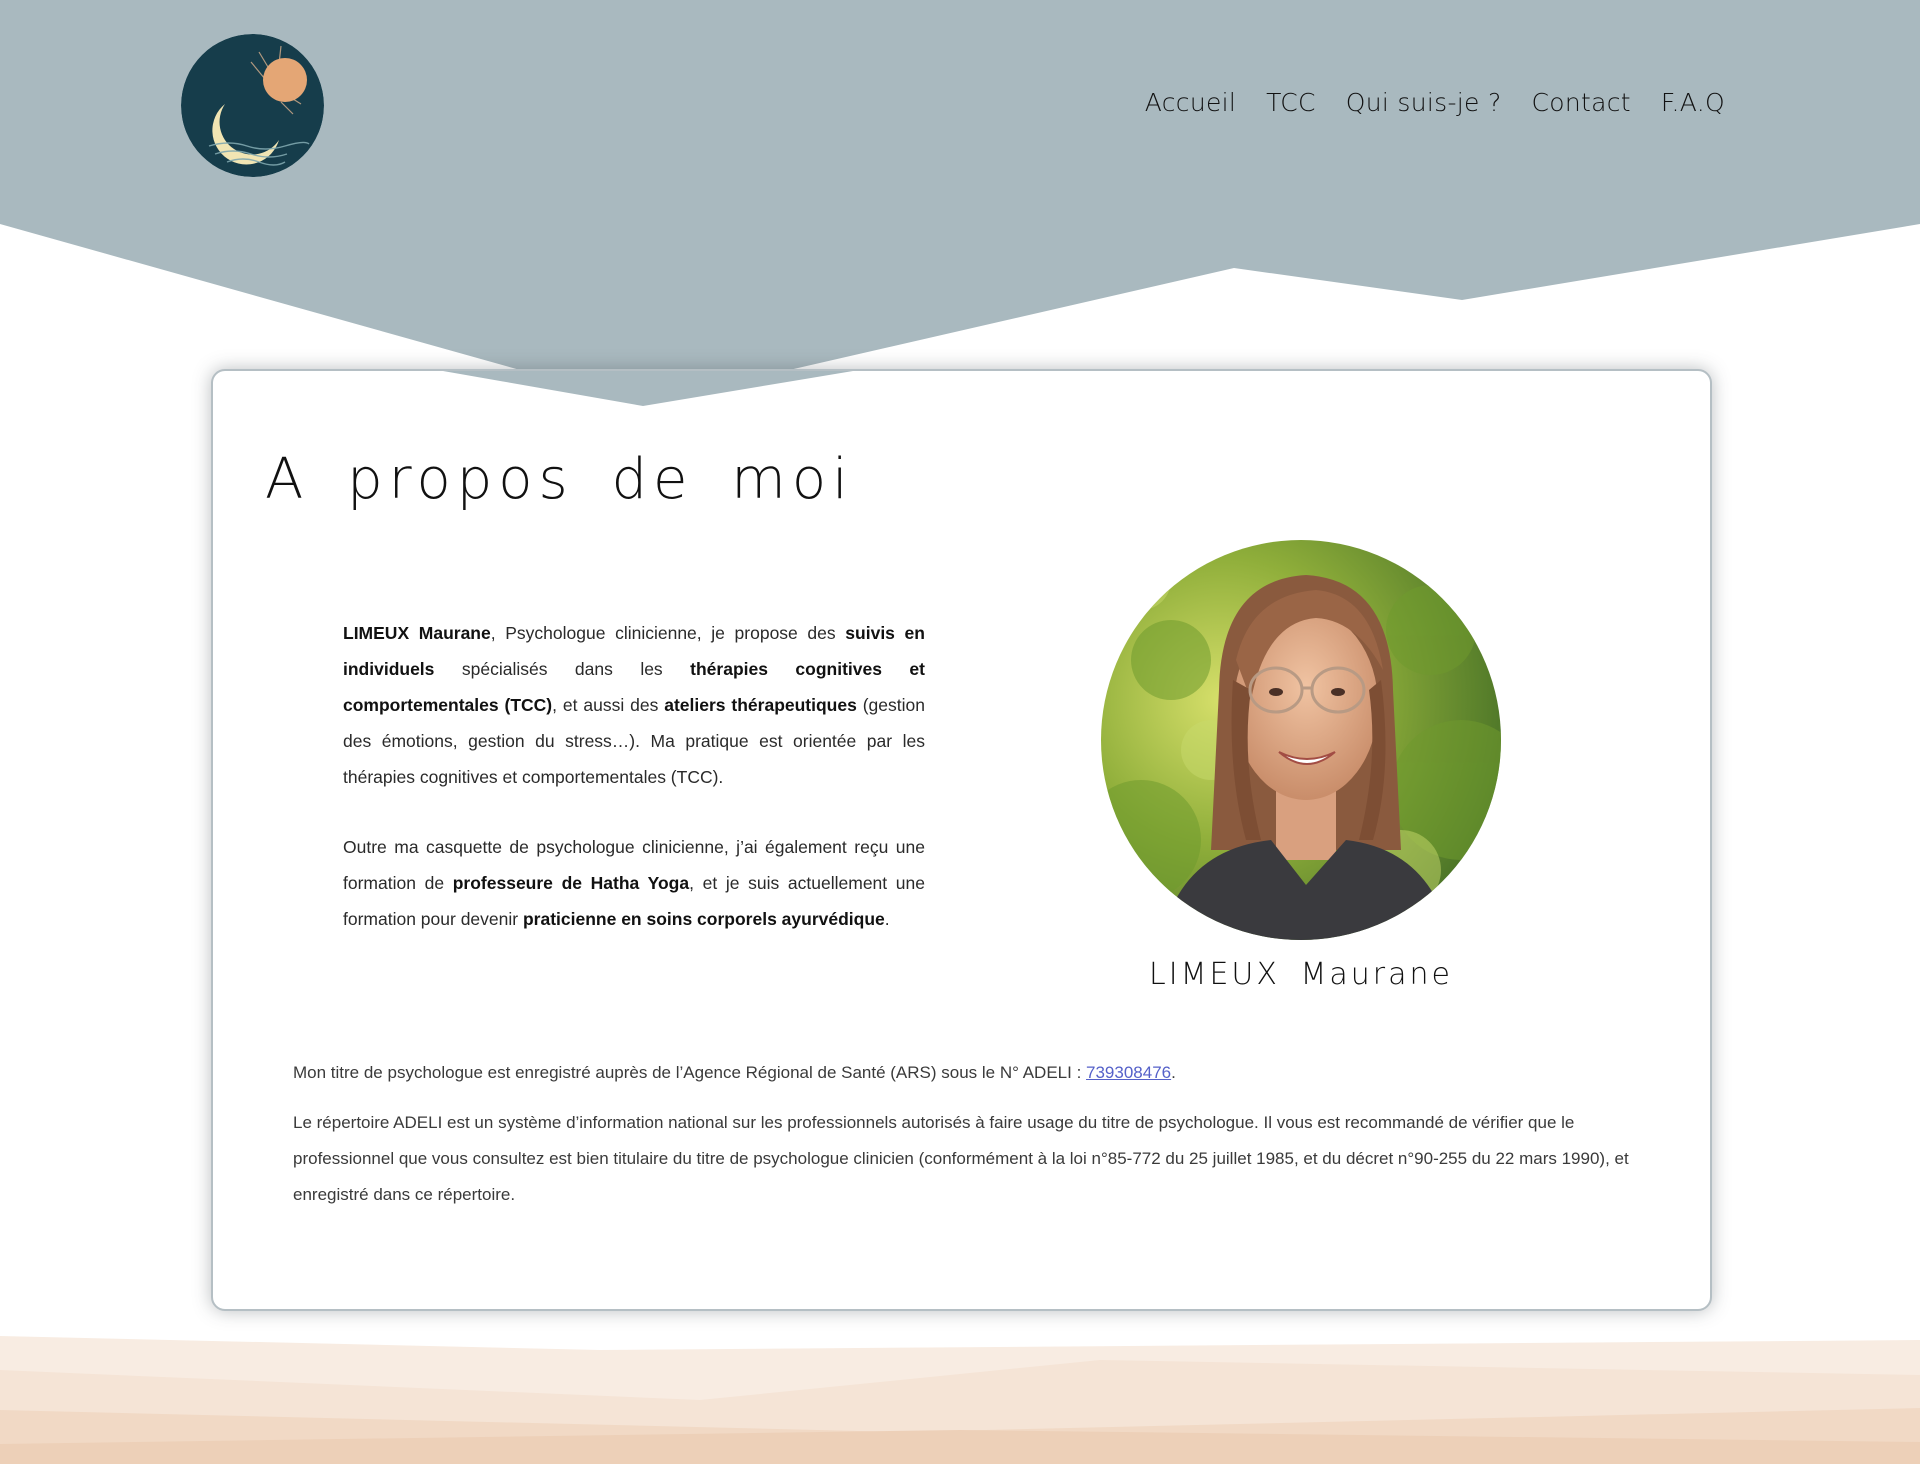 The image size is (1920, 1464). I want to click on nav-link-qui-suis-je: Qui suis-je ?, so click(1424, 102).